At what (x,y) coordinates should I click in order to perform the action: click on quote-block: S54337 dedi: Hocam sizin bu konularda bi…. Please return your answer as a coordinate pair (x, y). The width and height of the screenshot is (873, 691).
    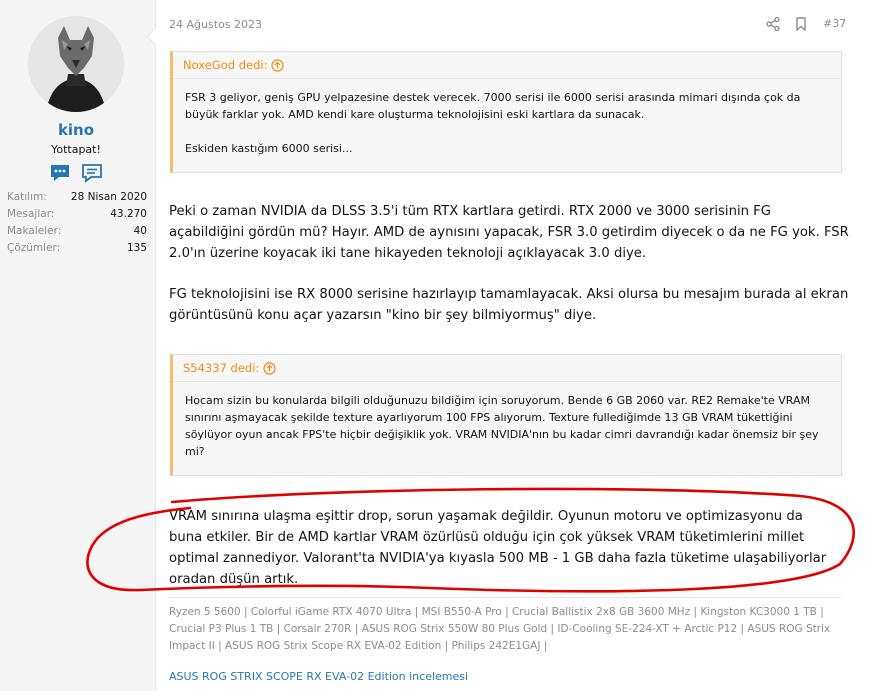
    Looking at the image, I should click on (506, 415).